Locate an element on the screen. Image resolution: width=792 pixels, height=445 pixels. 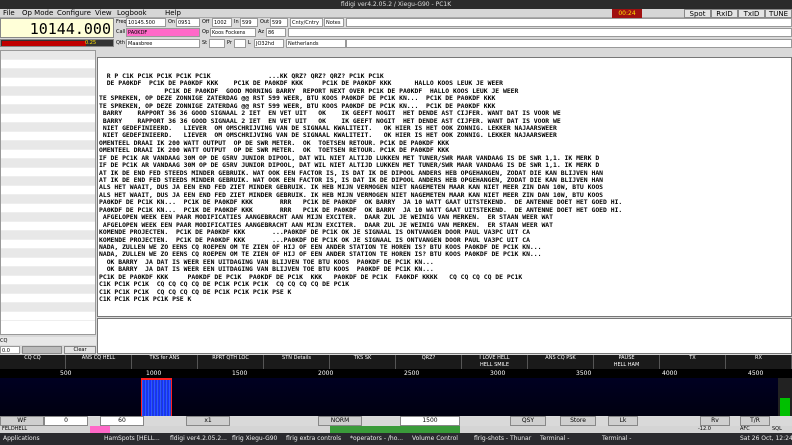
offset-field: 1500 is located at coordinates (430, 421).